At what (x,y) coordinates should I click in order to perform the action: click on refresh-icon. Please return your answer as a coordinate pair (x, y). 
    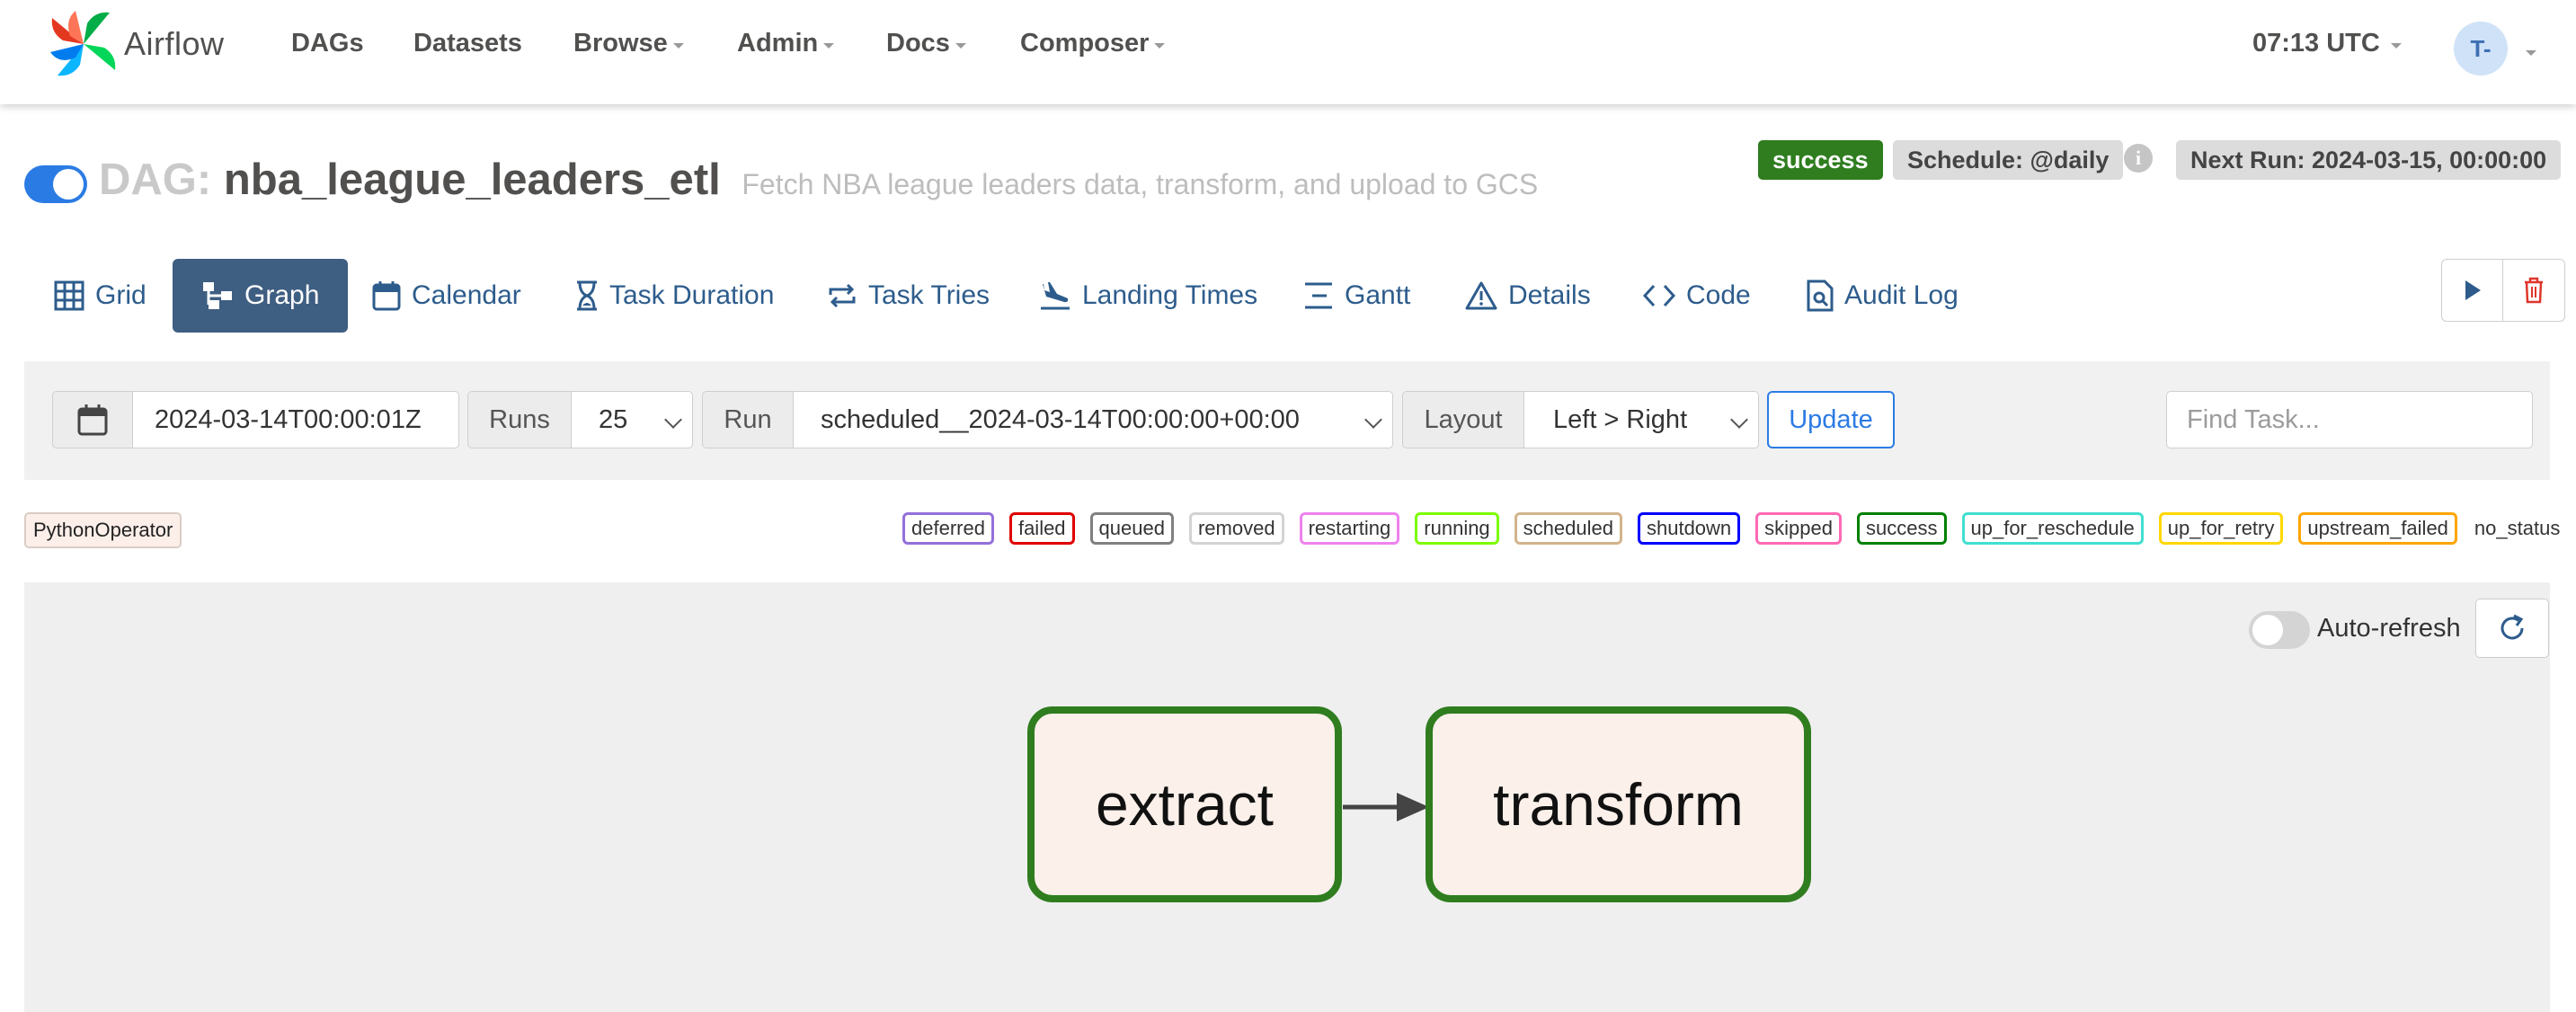
    Looking at the image, I should click on (2512, 627).